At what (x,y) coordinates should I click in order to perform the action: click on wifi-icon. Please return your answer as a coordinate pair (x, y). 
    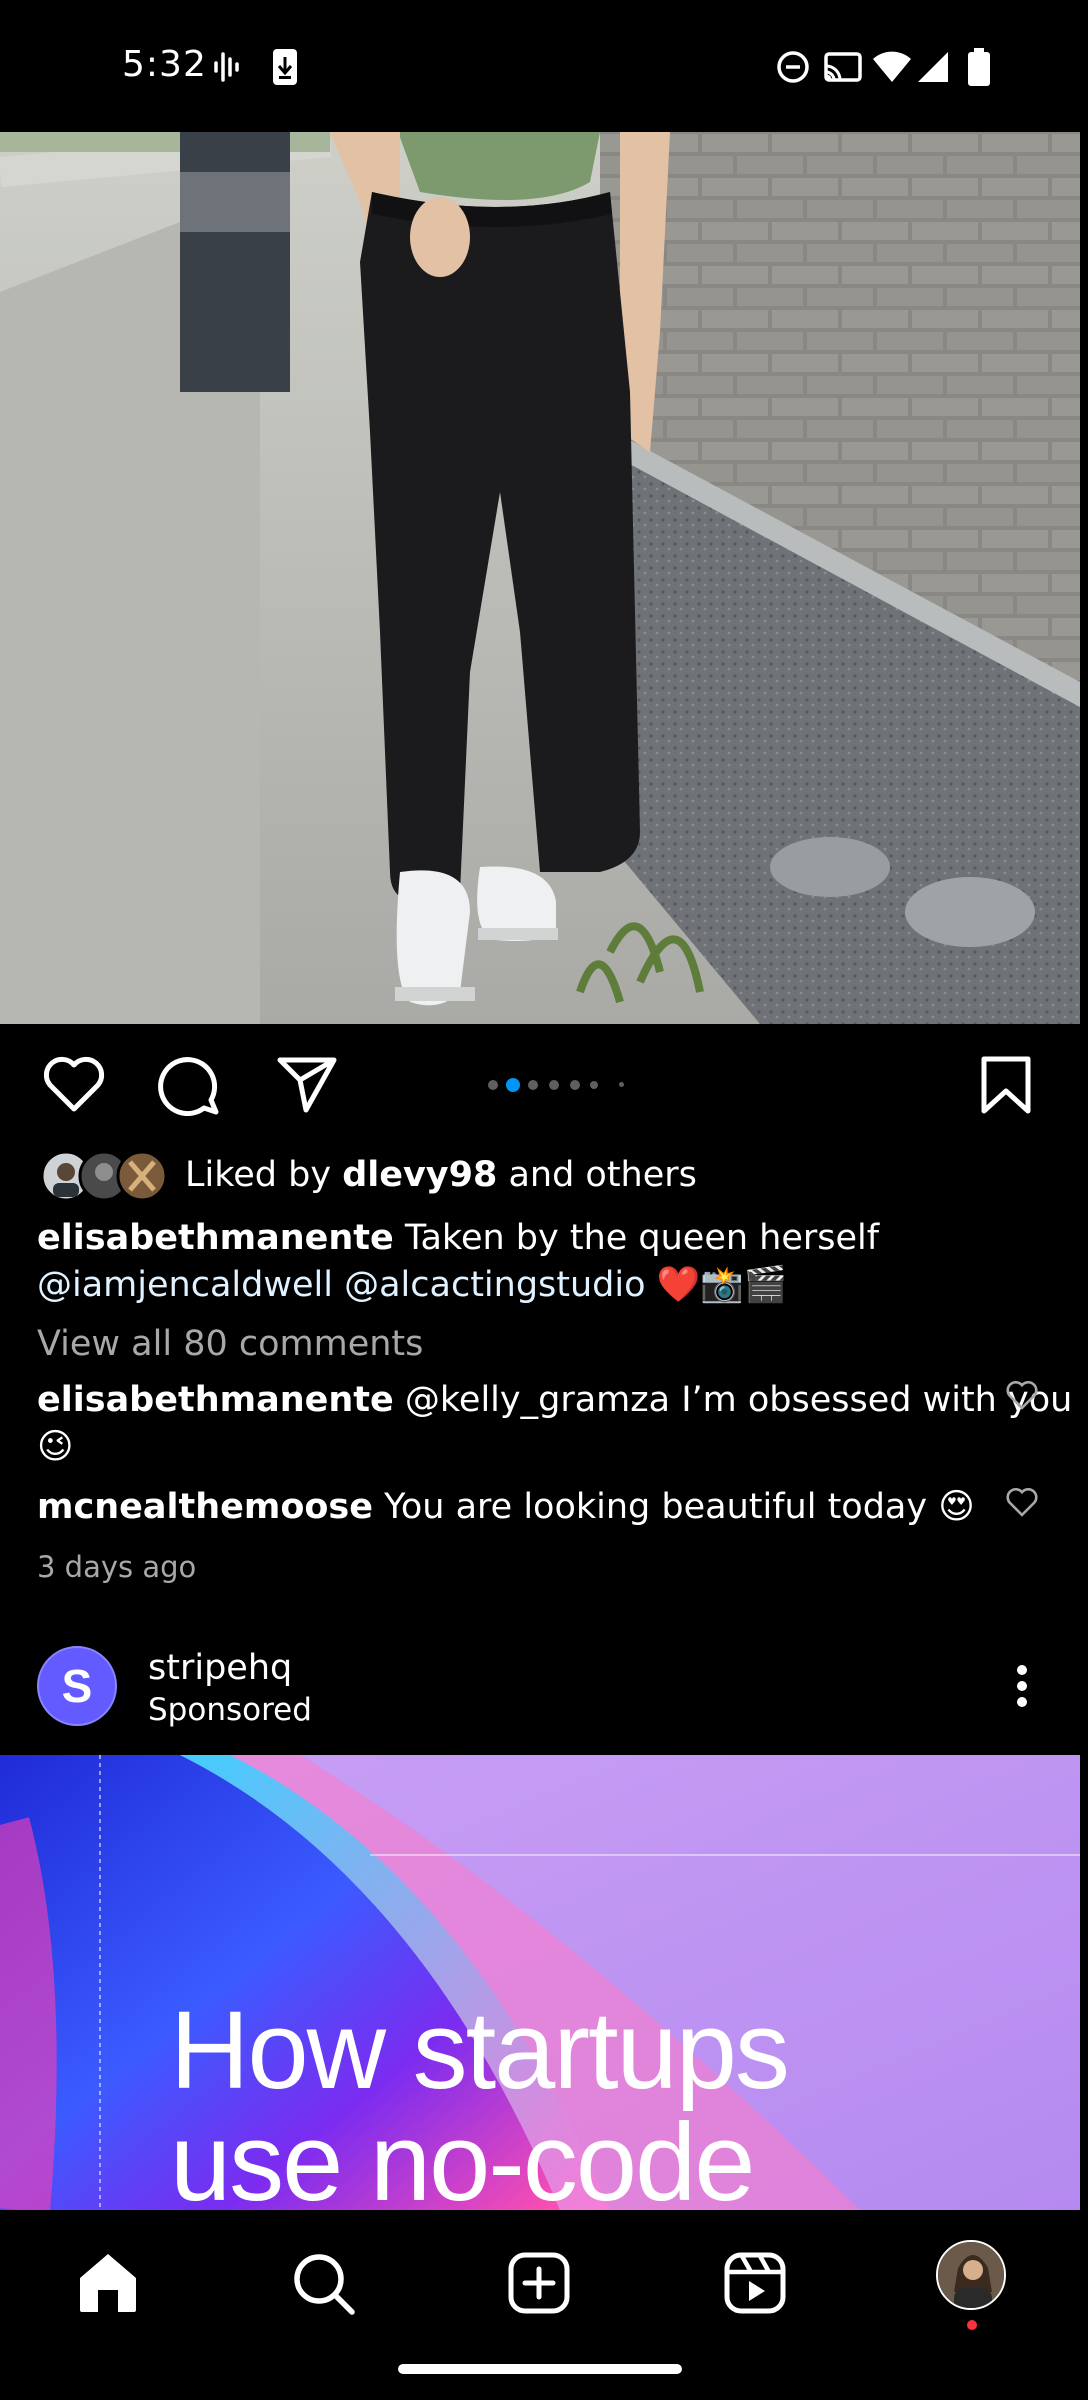
    Looking at the image, I should click on (892, 66).